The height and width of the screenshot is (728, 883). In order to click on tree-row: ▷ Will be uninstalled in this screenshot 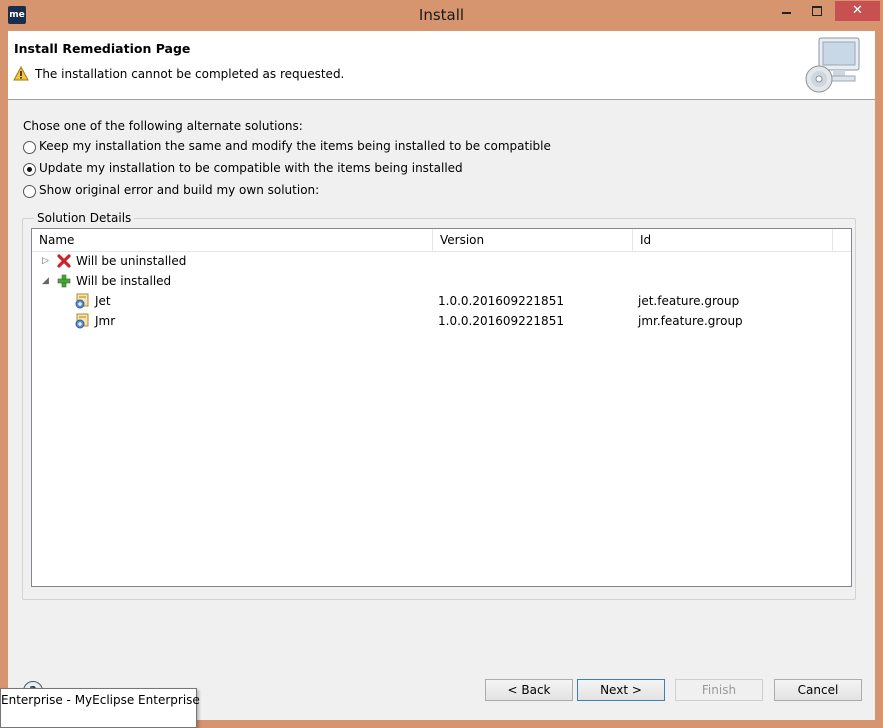, I will do `click(441, 261)`.